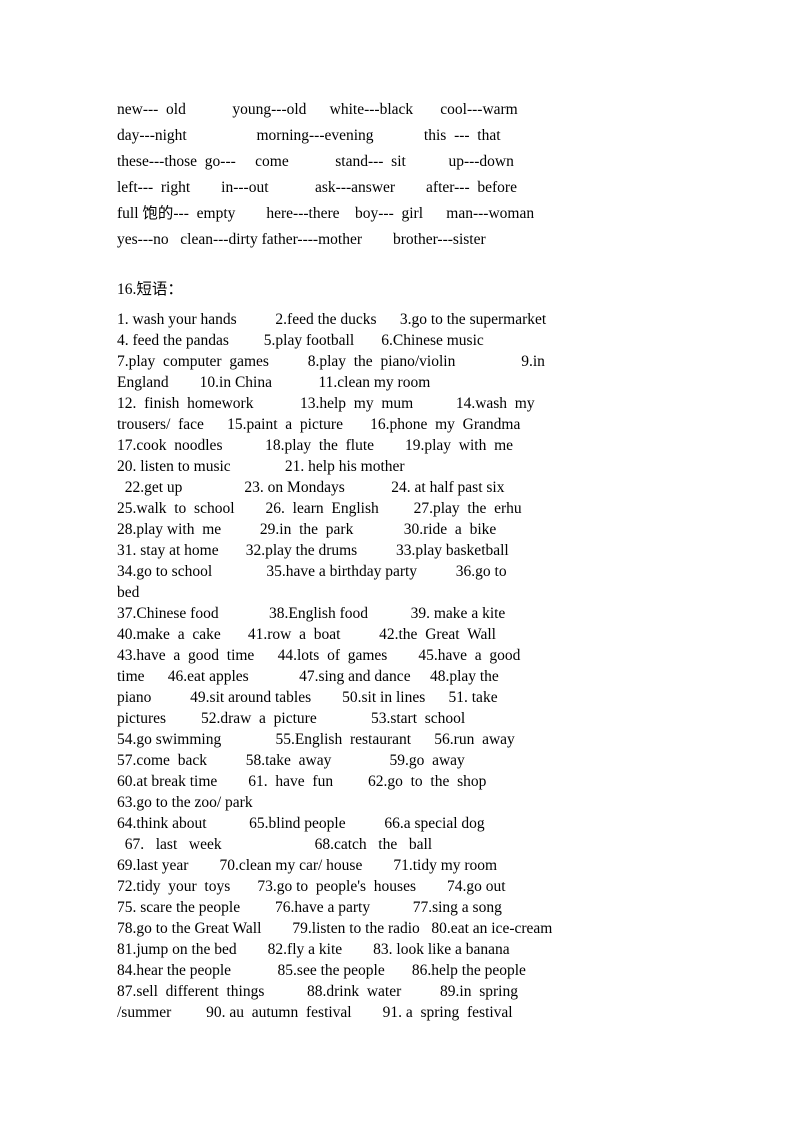  What do you see at coordinates (128, 592) in the screenshot?
I see `phrase-line: bed` at bounding box center [128, 592].